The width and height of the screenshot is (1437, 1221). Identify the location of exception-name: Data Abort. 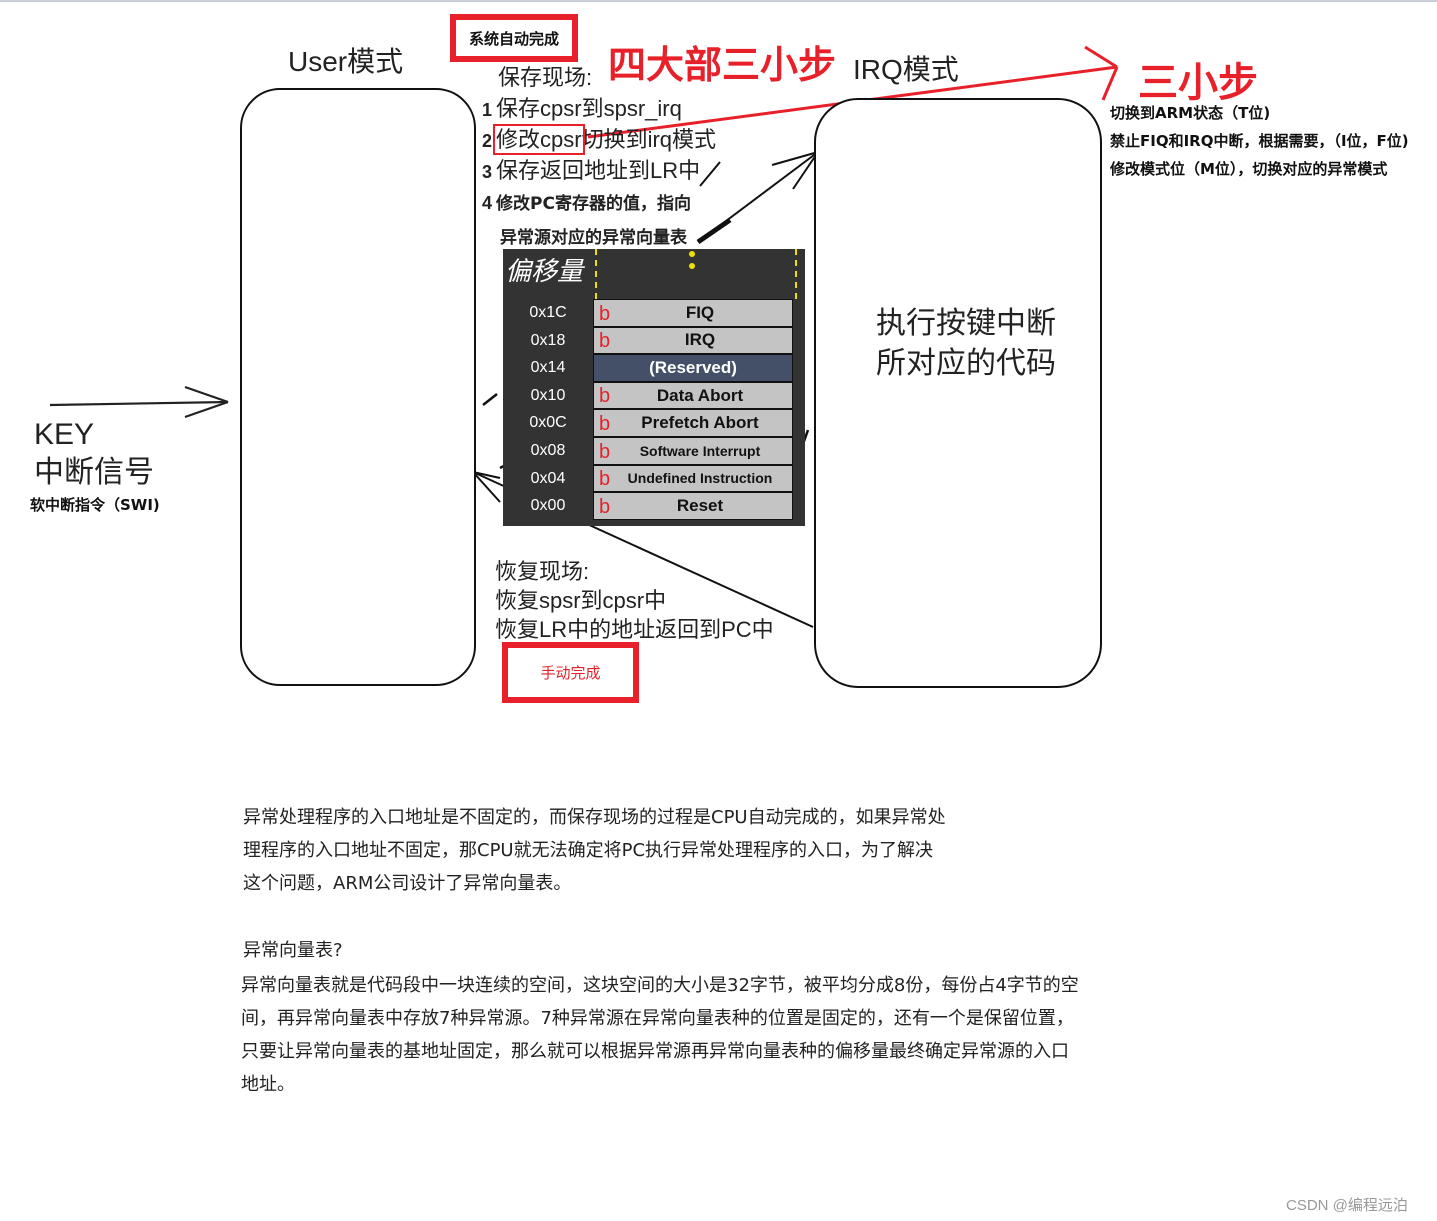
(700, 395).